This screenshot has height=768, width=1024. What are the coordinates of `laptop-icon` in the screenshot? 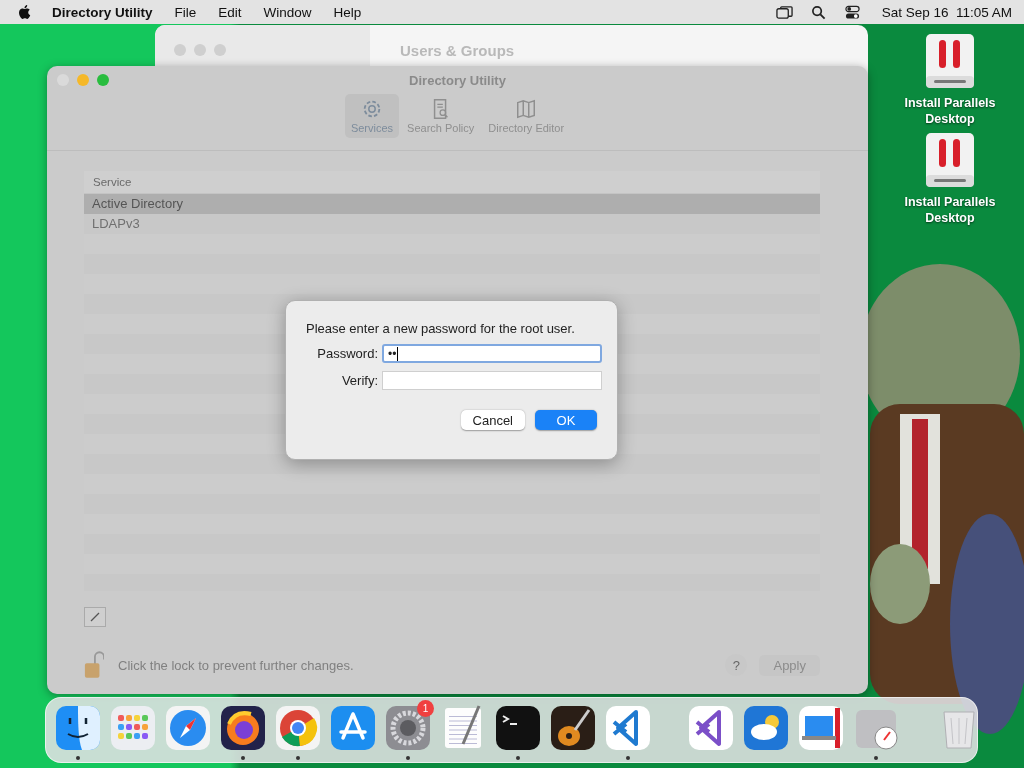 It's located at (821, 728).